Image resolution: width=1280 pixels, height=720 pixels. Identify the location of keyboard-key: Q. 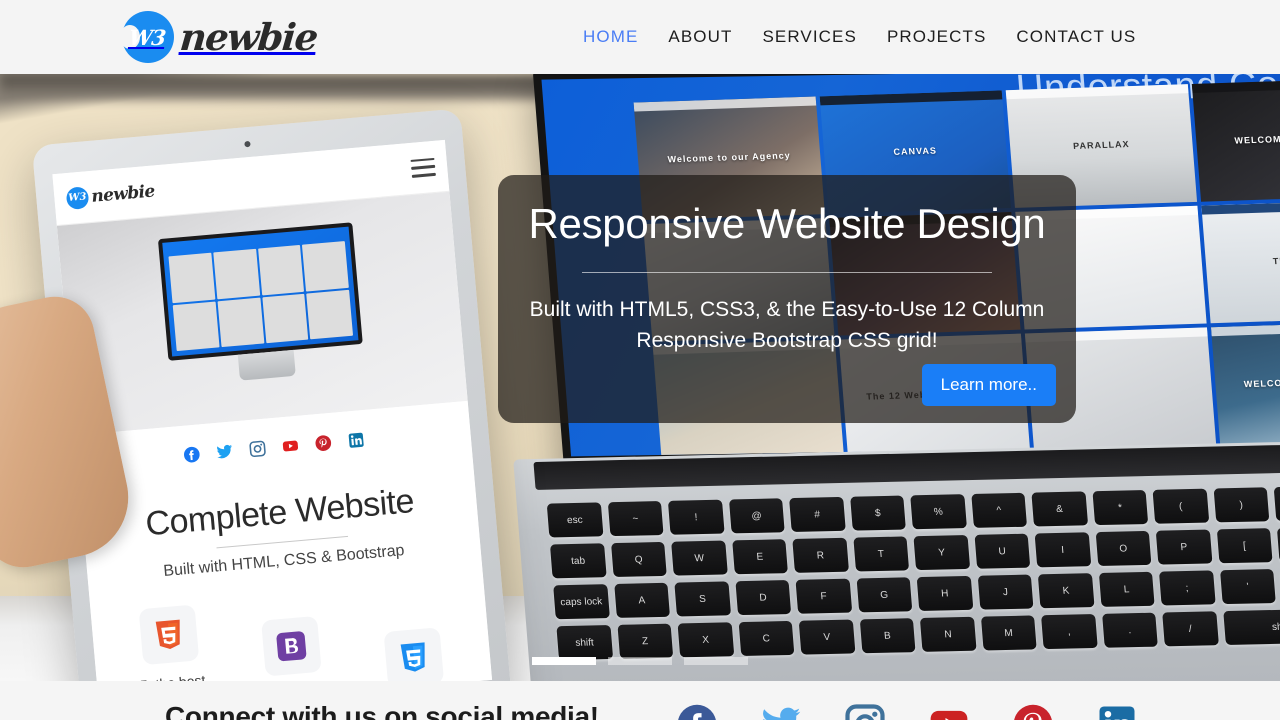
(638, 559).